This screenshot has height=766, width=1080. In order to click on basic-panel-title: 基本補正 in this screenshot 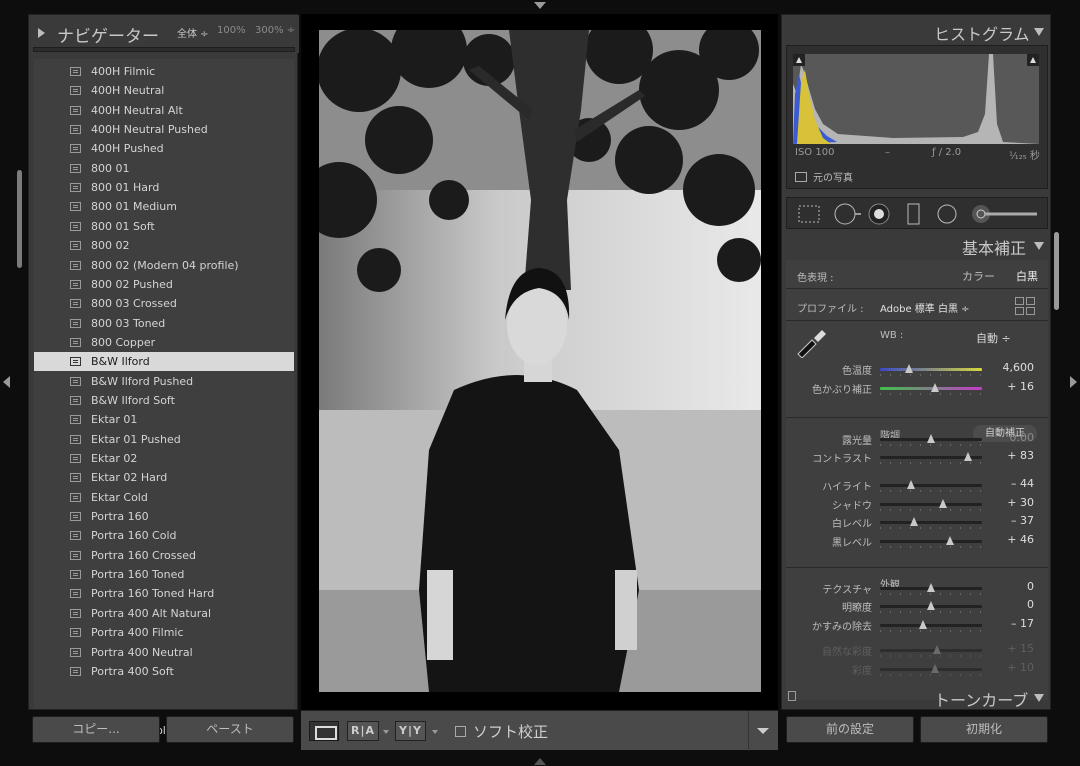, I will do `click(994, 247)`.